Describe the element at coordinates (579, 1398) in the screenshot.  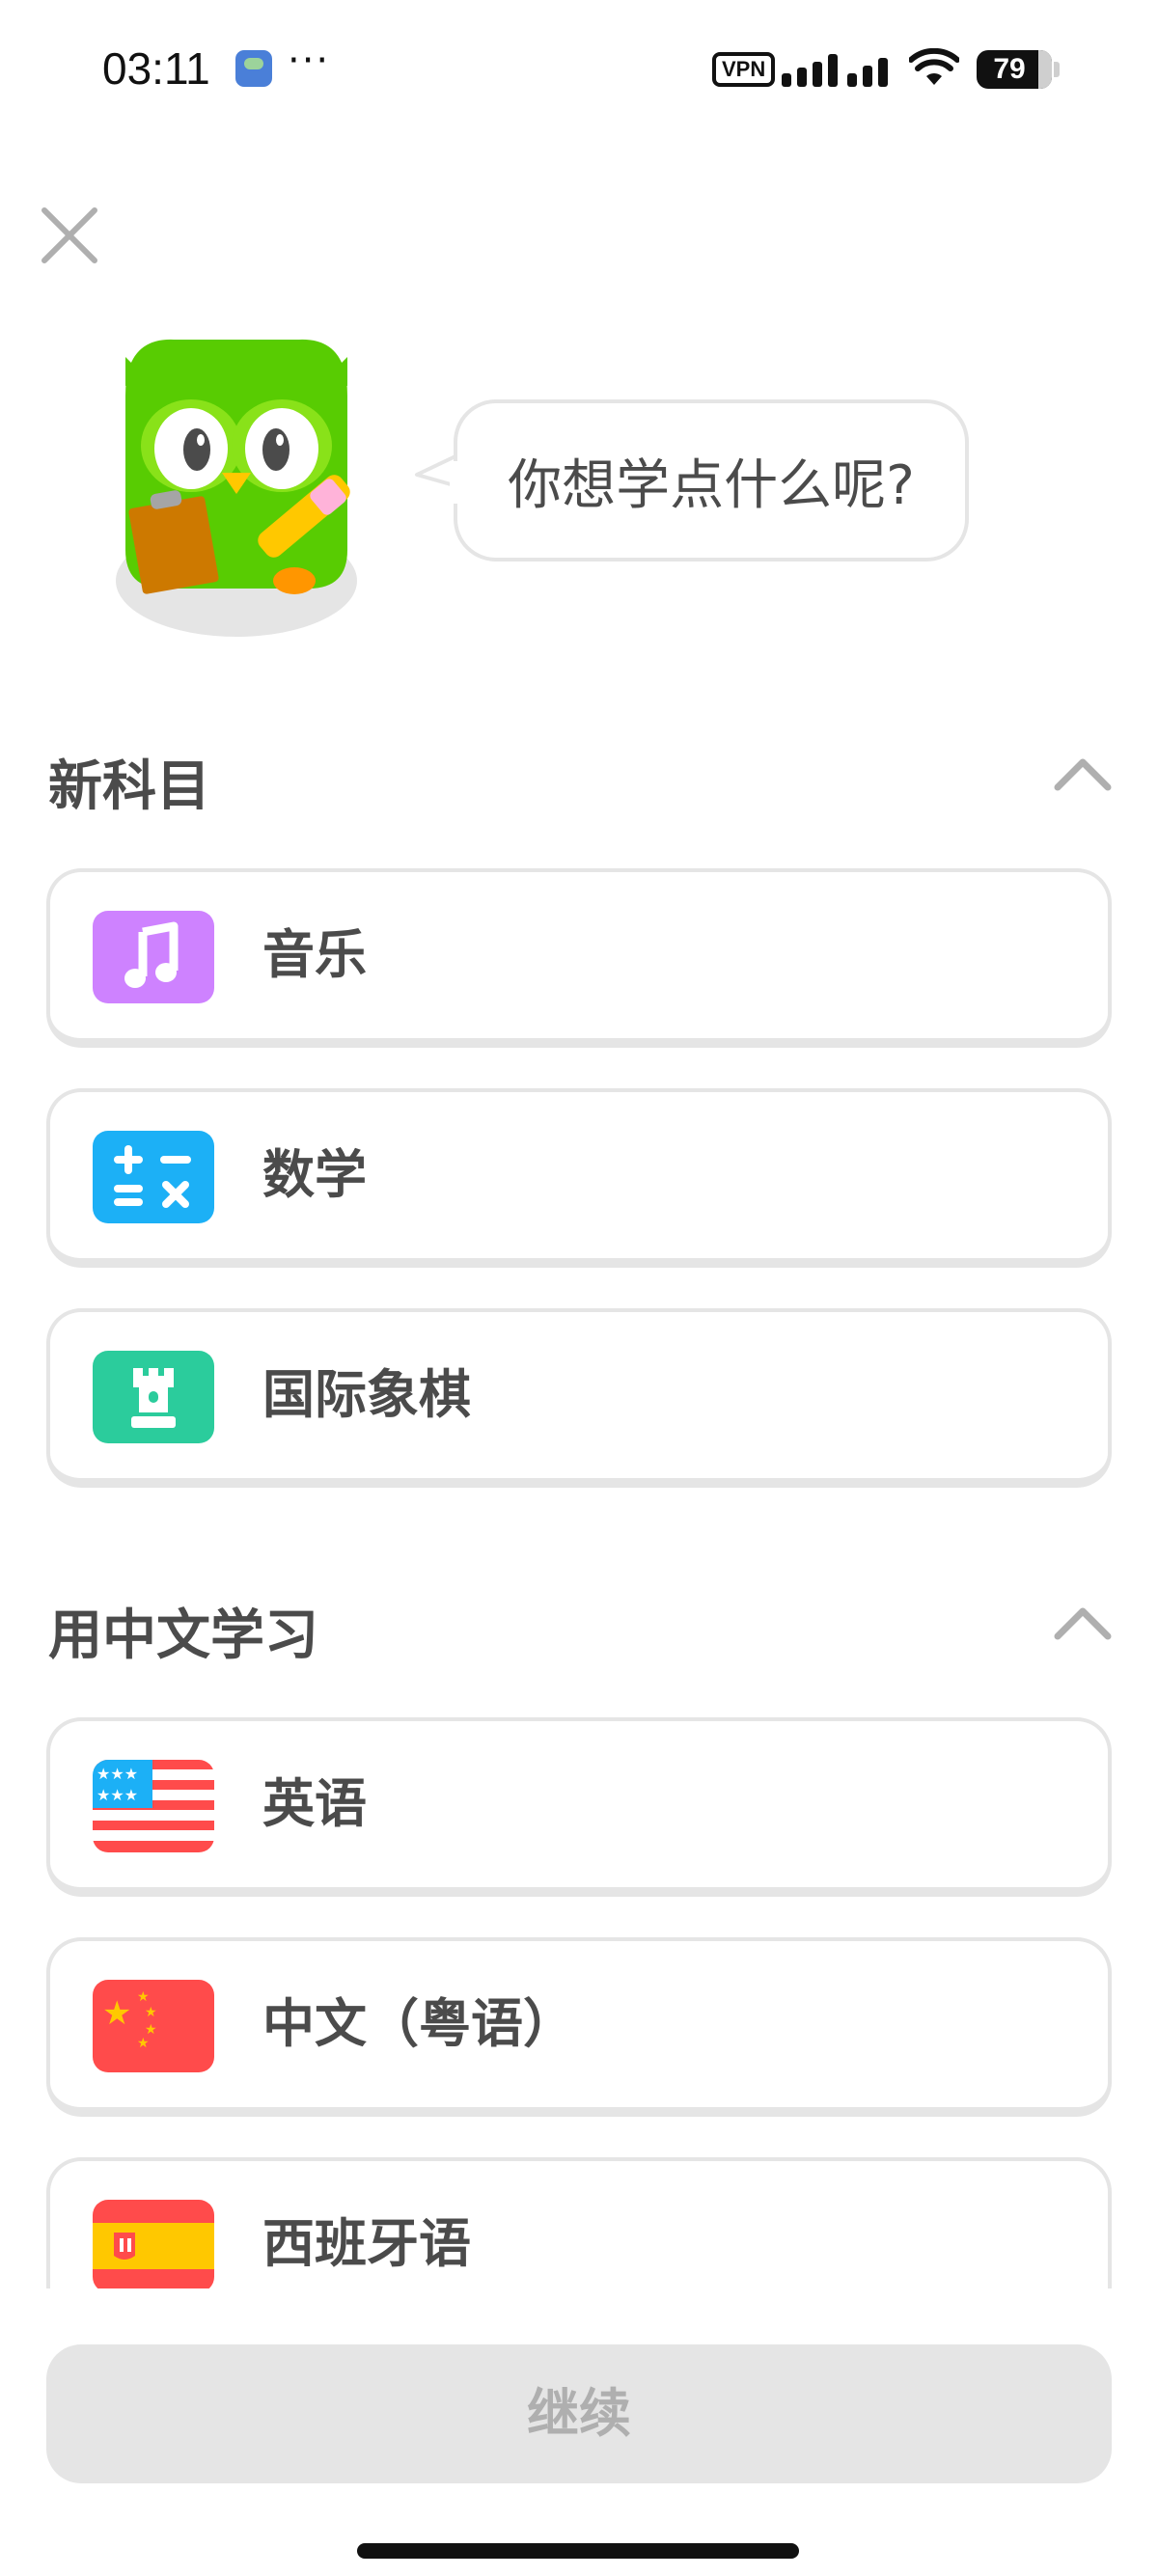
I see `course-option-chess: 国际象棋` at that location.